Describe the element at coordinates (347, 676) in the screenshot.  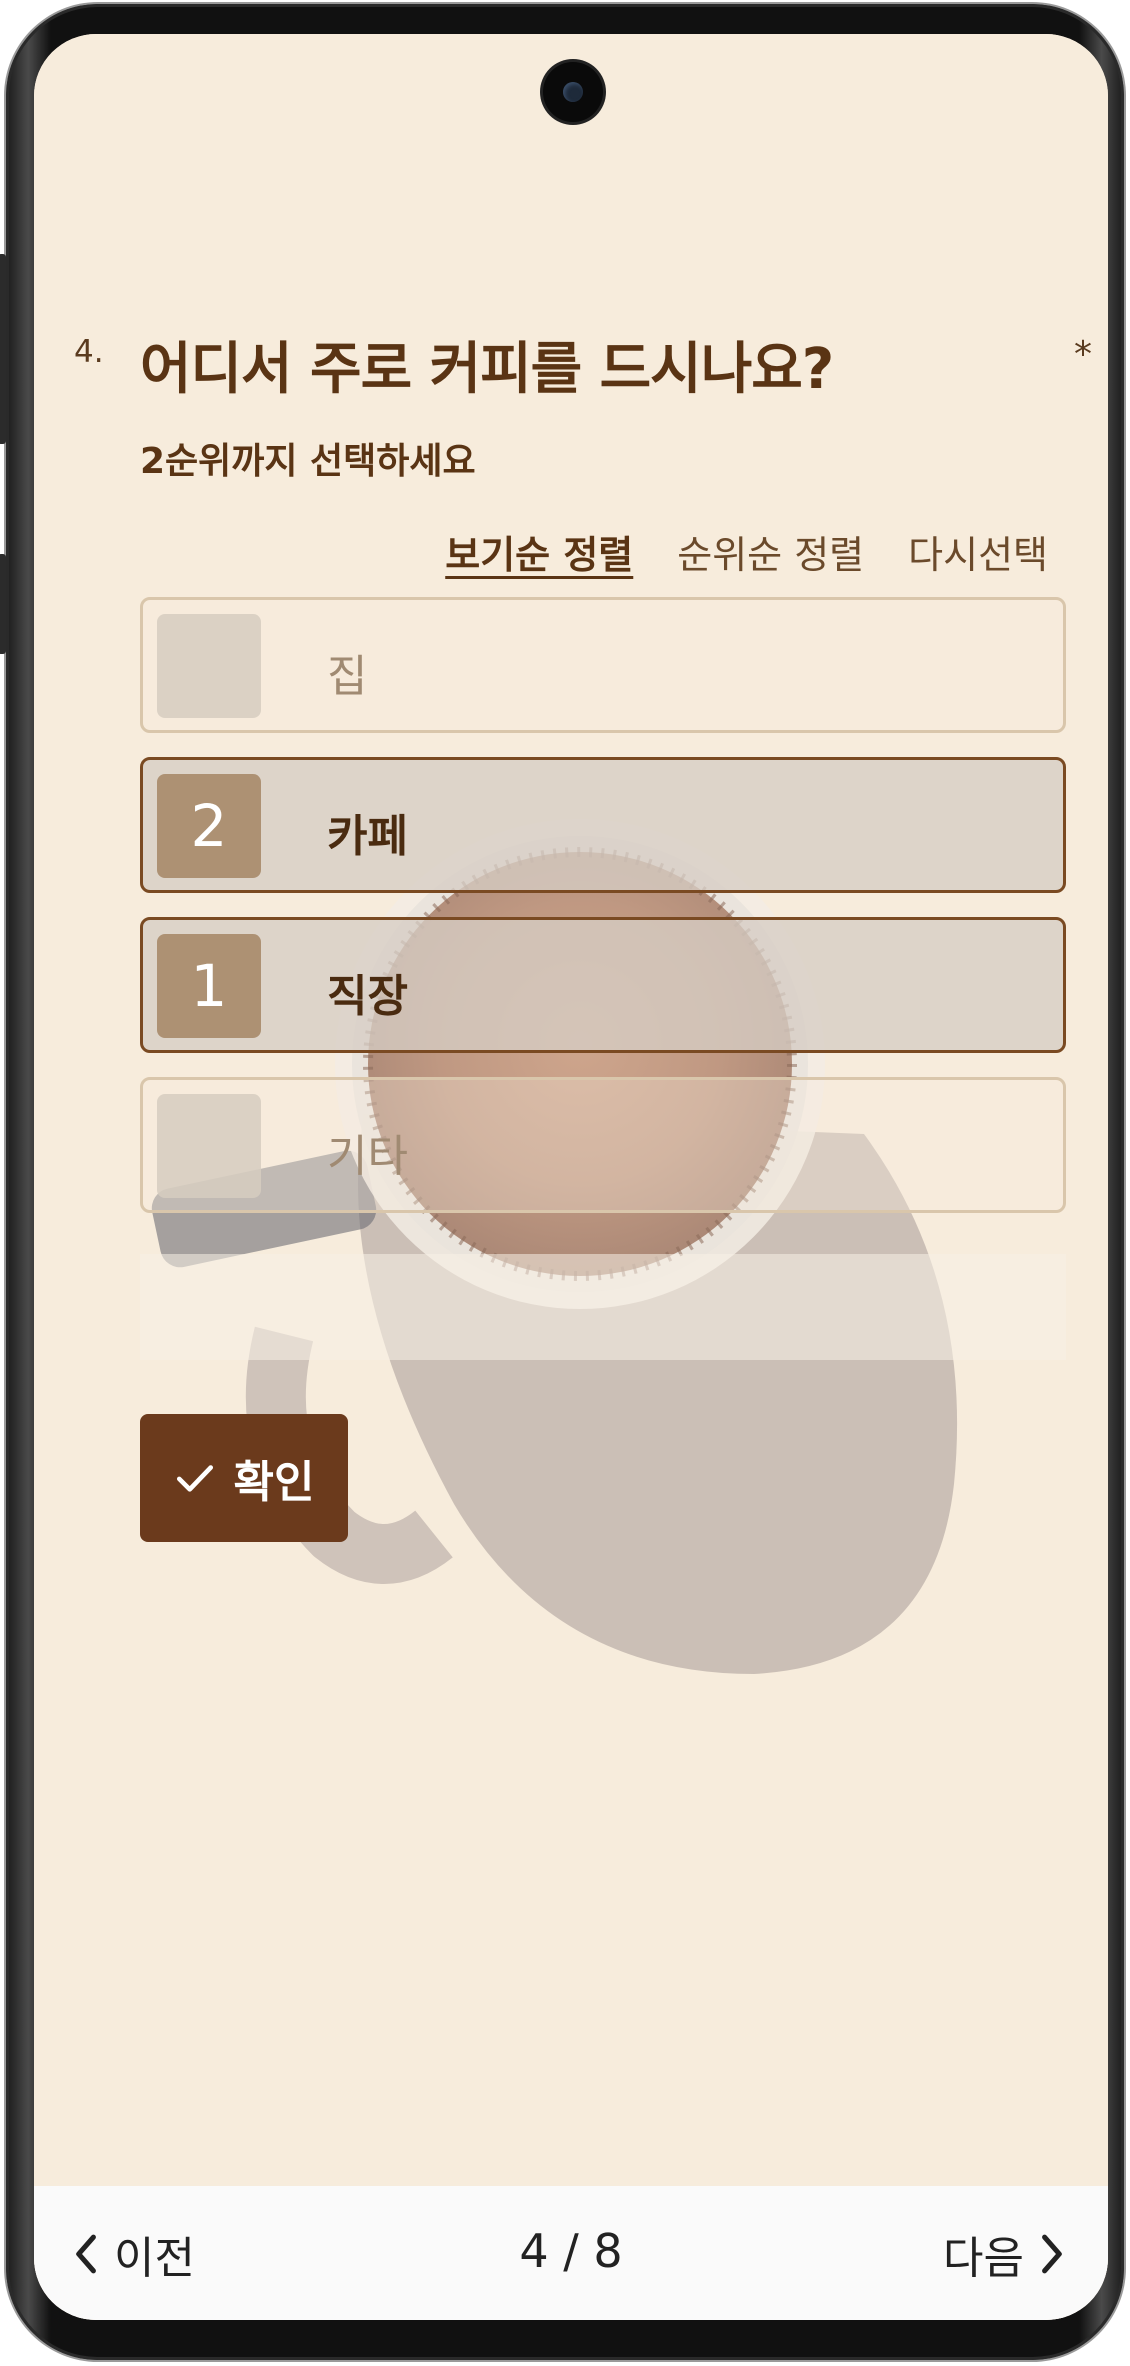
I see `option-label: 집` at that location.